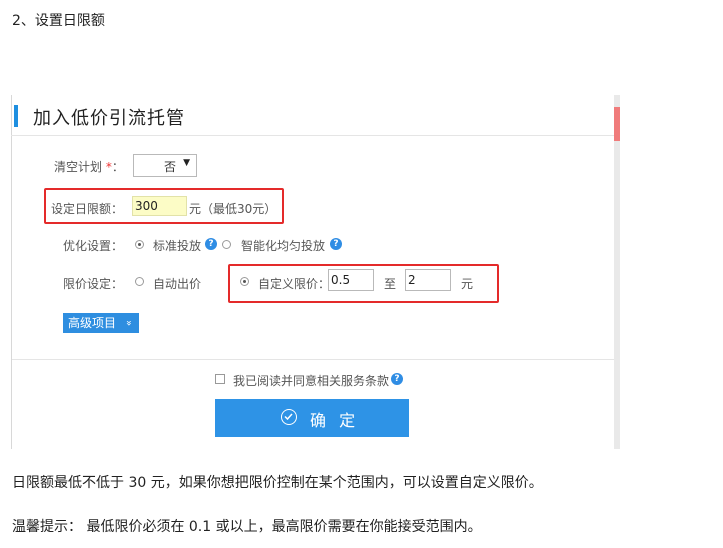 The width and height of the screenshot is (723, 548). I want to click on price-limit-label: 限价设定：, so click(93, 284).